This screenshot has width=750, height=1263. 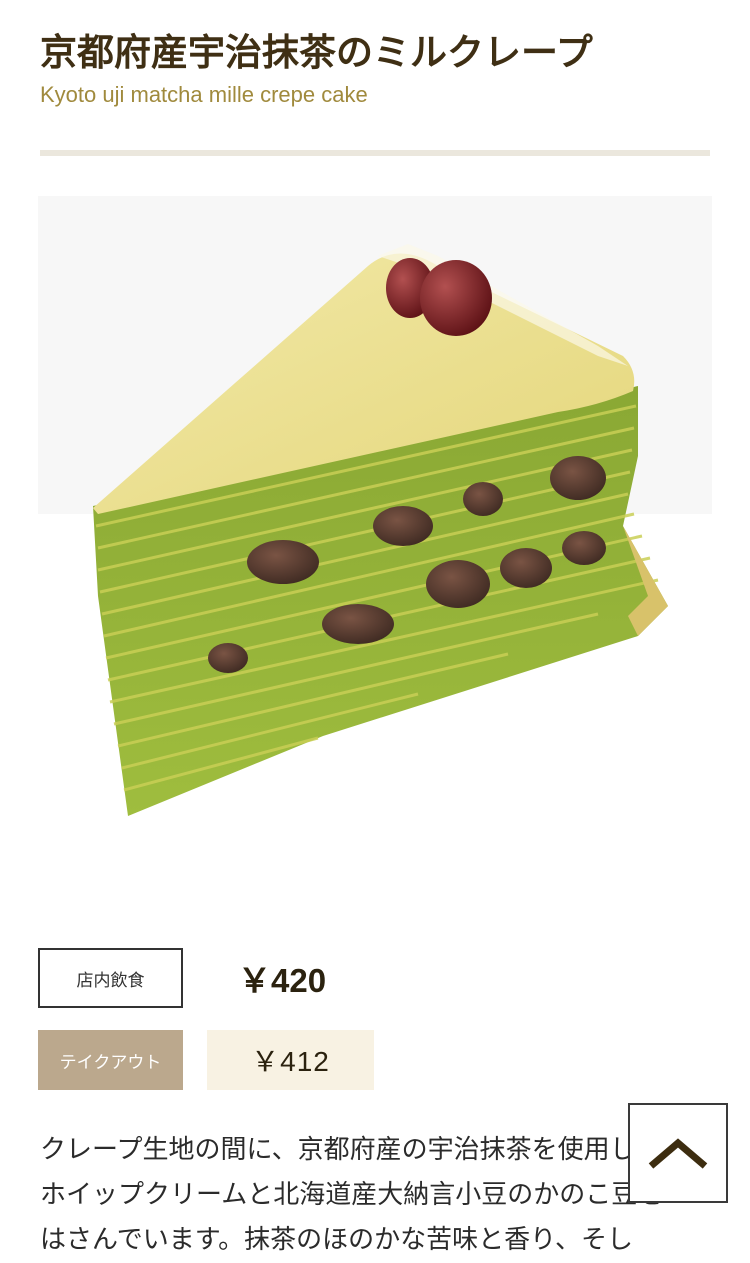 What do you see at coordinates (375, 153) in the screenshot?
I see `divider` at bounding box center [375, 153].